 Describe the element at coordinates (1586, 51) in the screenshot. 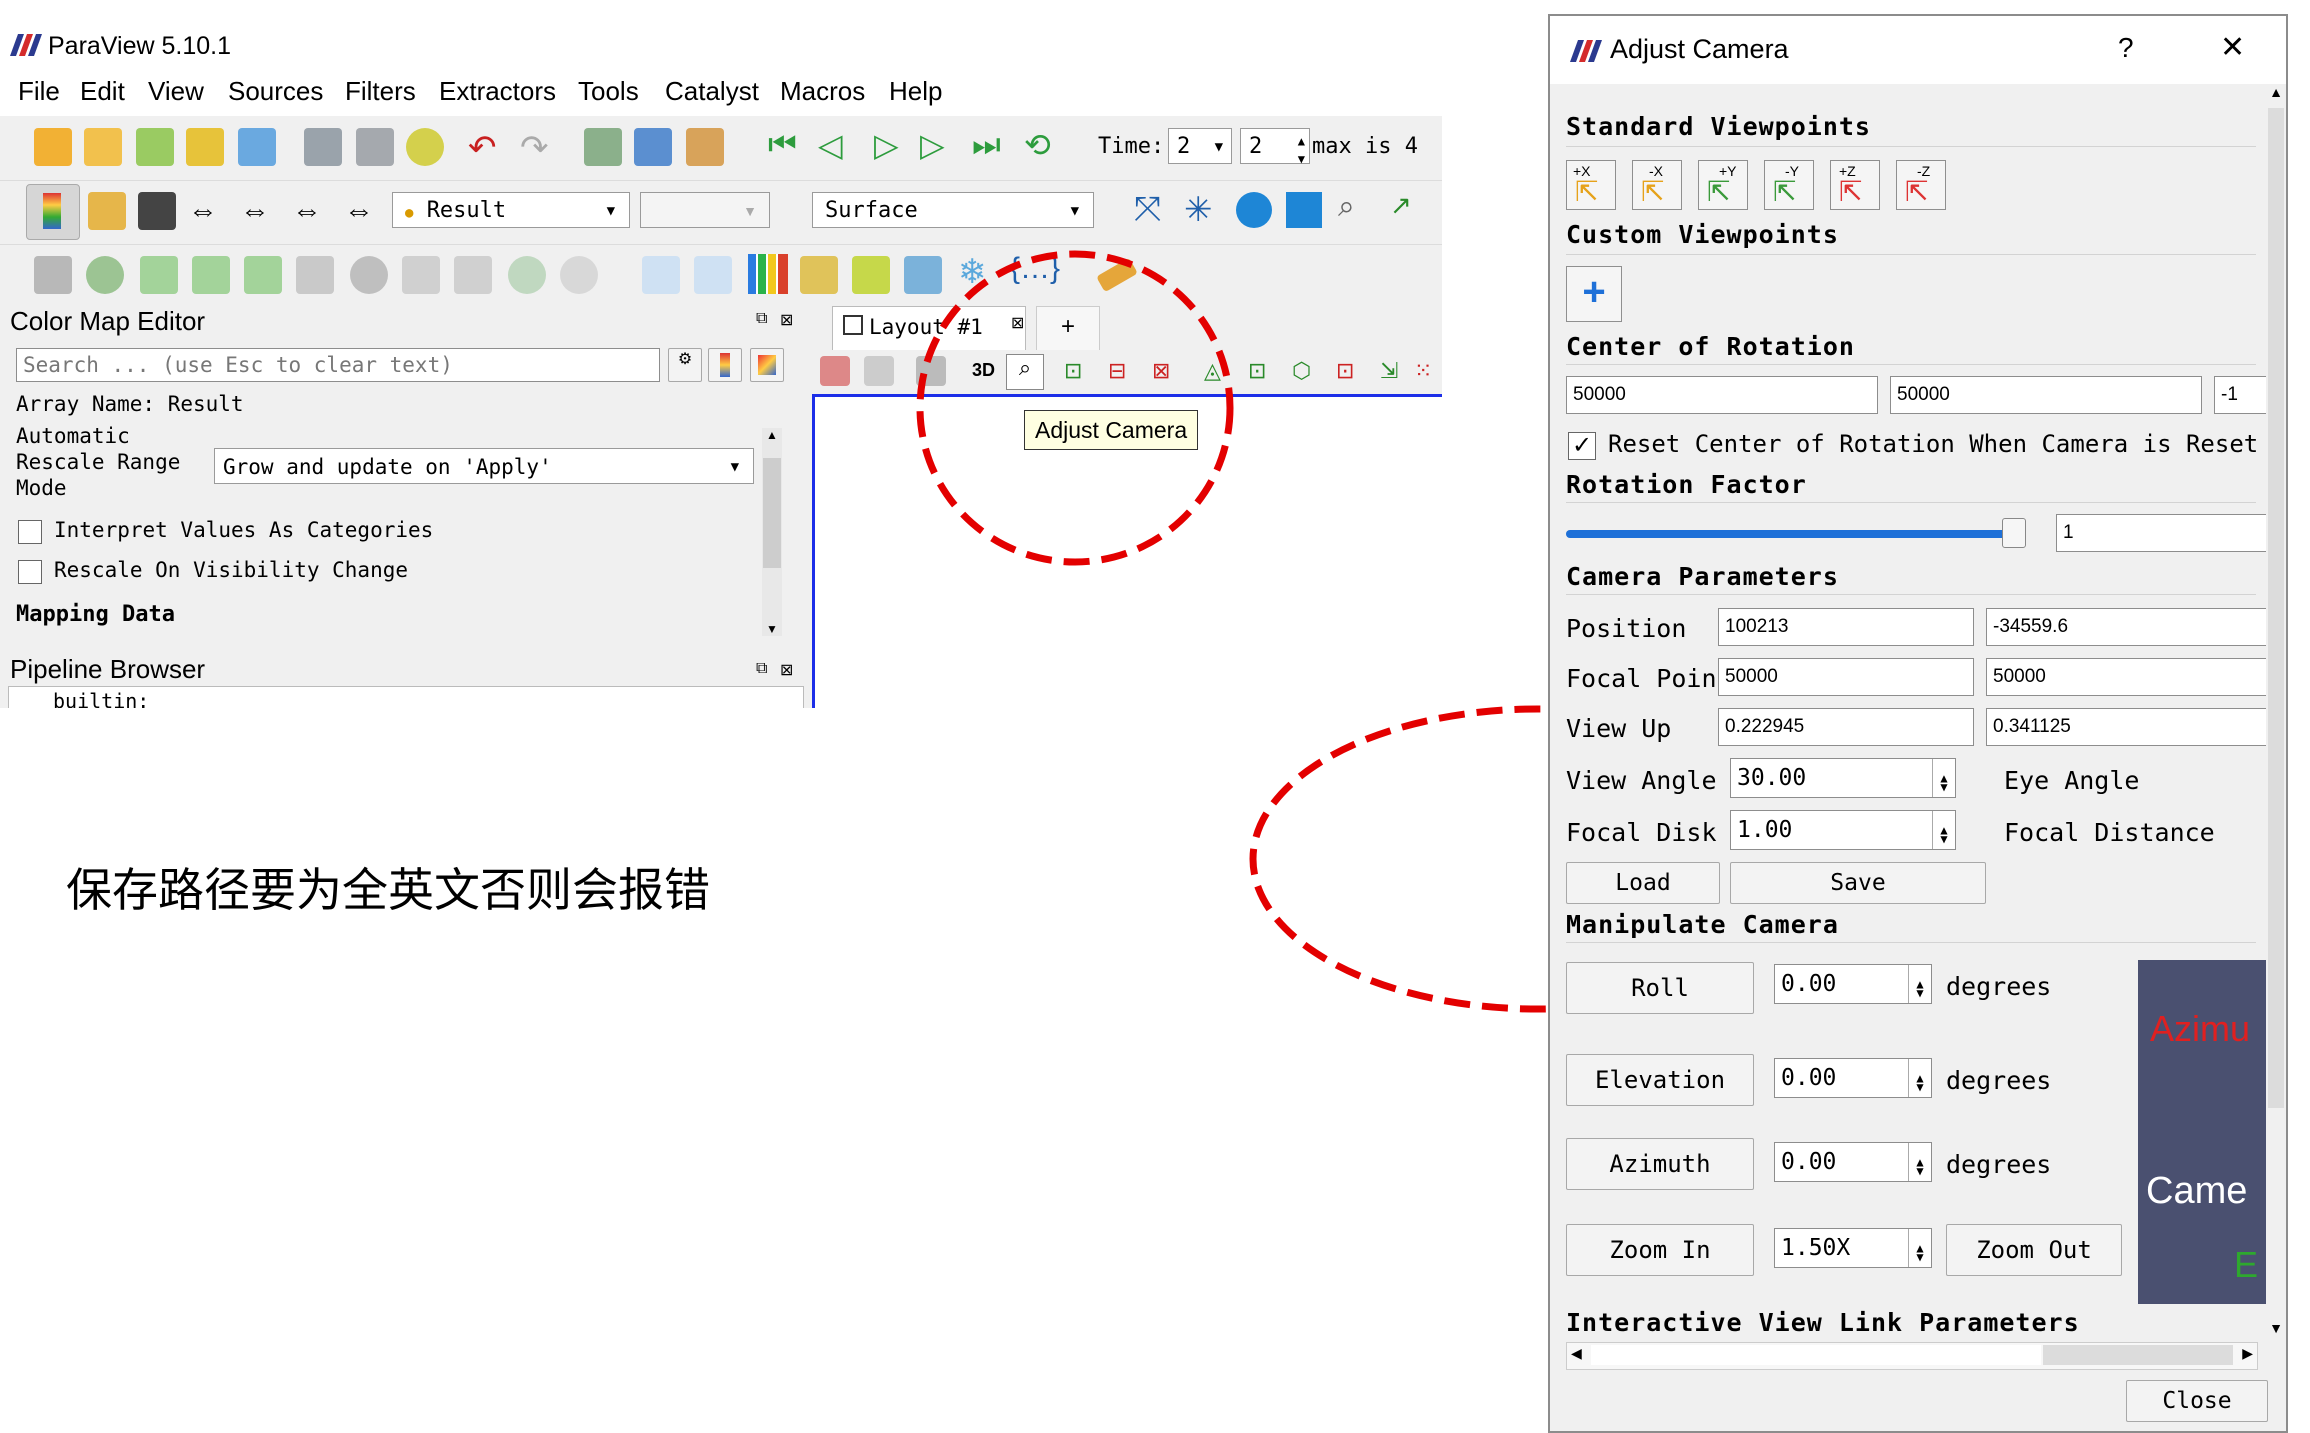

I see `paraview-logo-icon` at that location.